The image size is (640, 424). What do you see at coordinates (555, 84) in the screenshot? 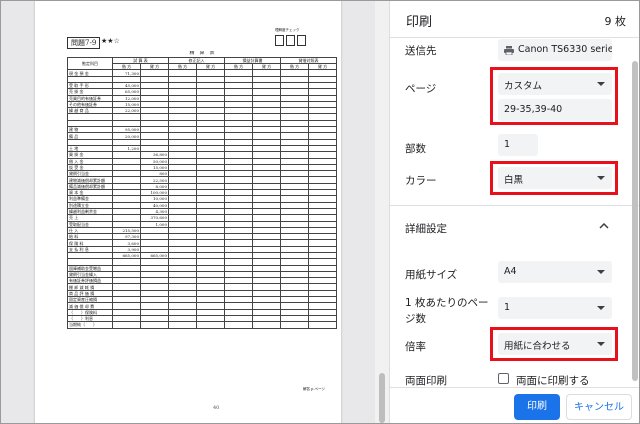
I see `pages-select: カスタム` at bounding box center [555, 84].